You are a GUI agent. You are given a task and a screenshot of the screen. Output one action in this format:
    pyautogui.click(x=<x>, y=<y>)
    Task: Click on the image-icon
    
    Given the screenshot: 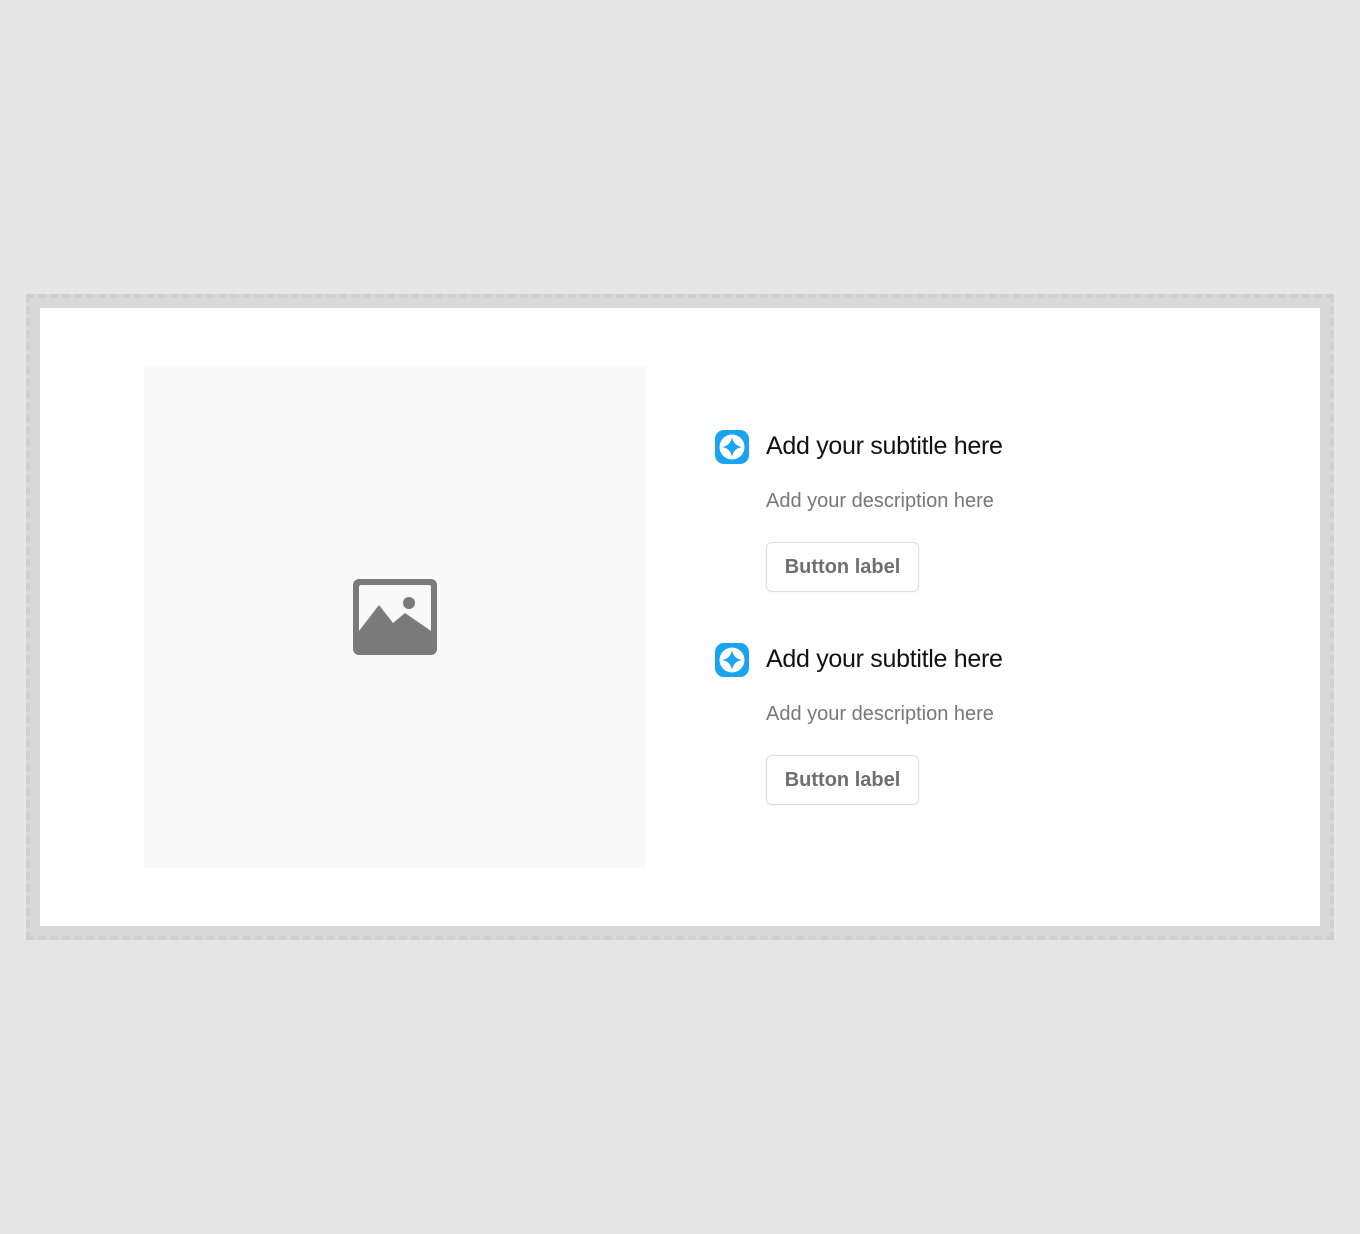 What is the action you would take?
    pyautogui.click(x=395, y=617)
    